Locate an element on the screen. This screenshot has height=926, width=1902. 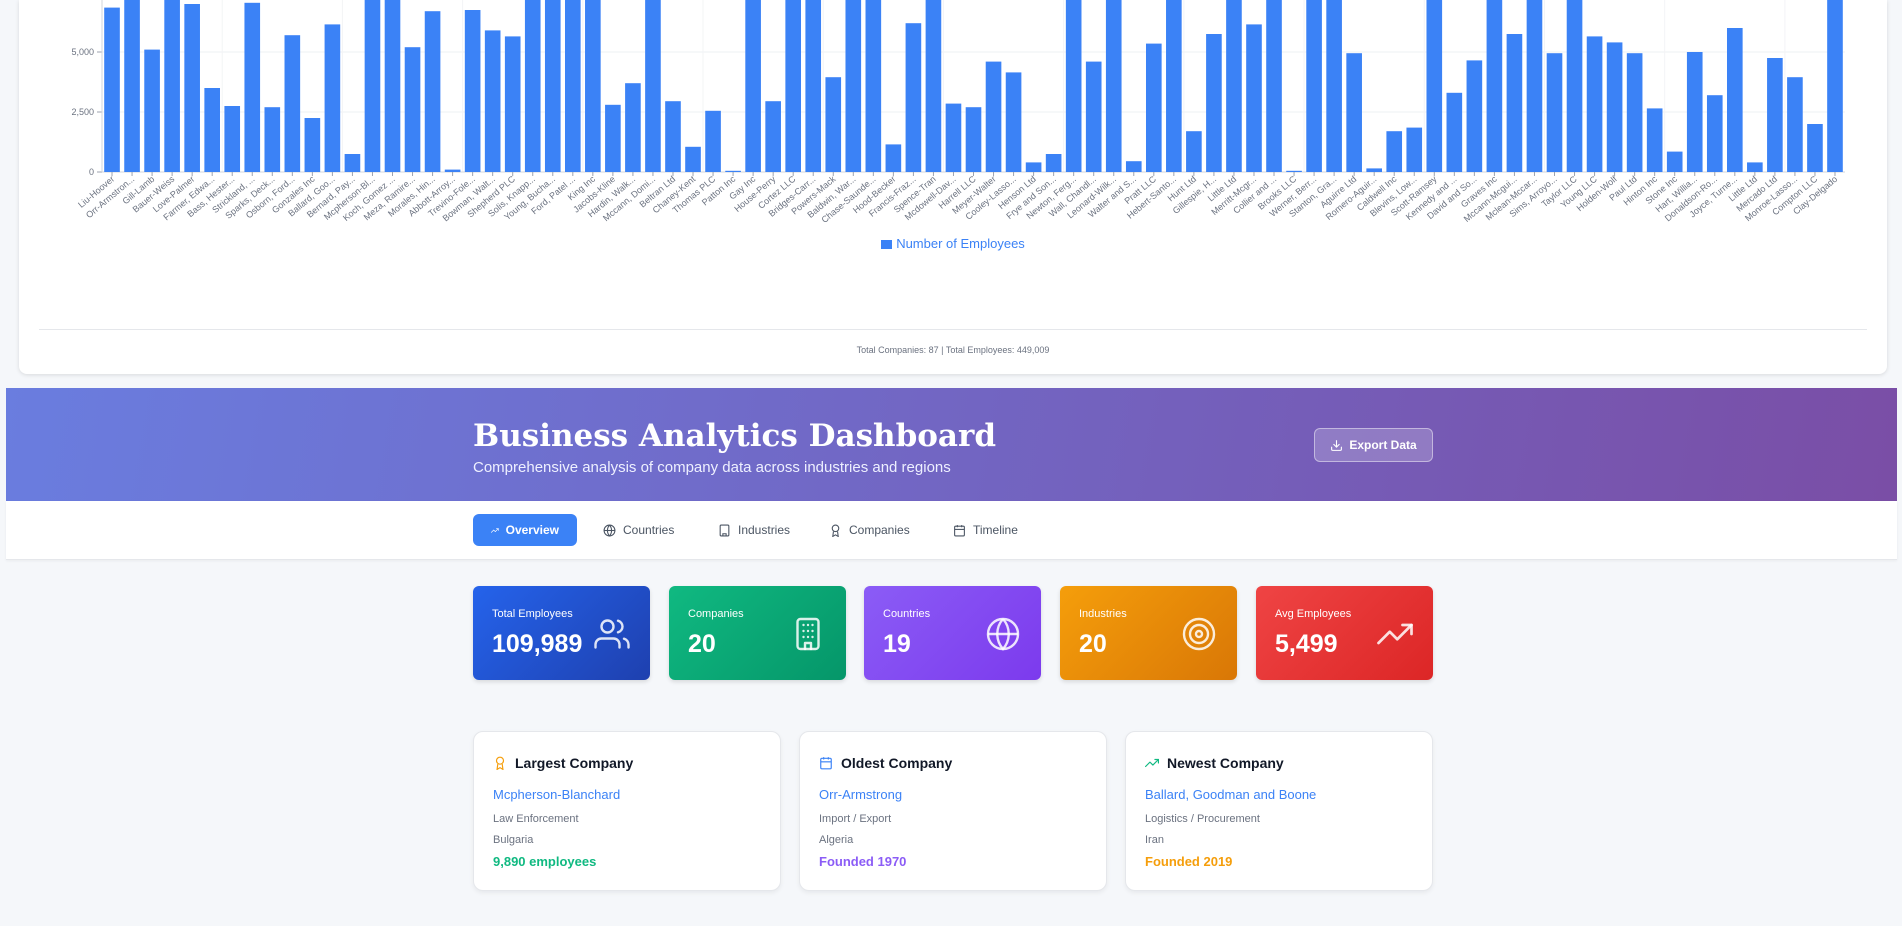
stat-value: 109,989 is located at coordinates (537, 644).